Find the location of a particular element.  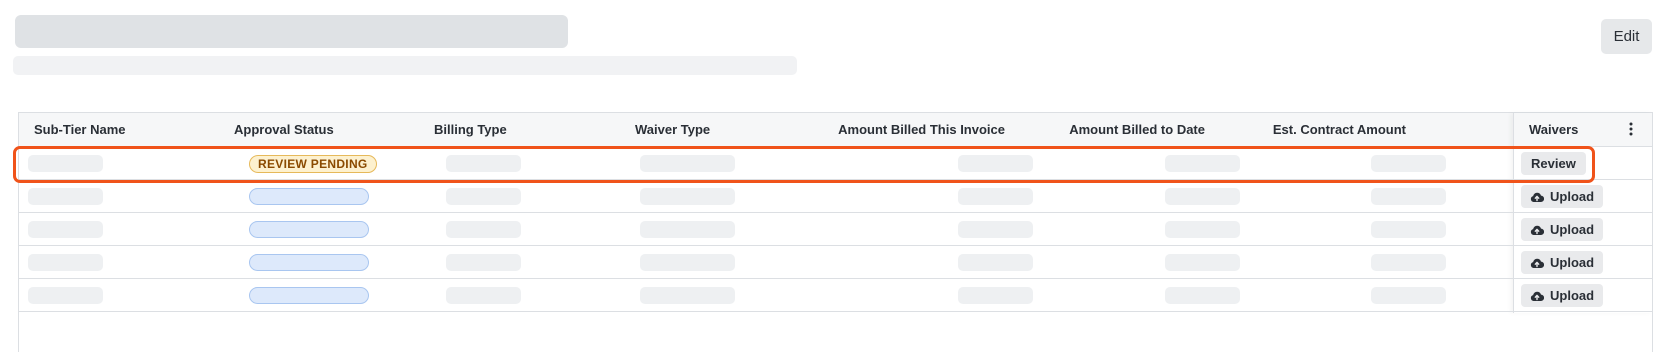

column-header-sub-tier-name: Sub-Tier Name is located at coordinates (80, 129).